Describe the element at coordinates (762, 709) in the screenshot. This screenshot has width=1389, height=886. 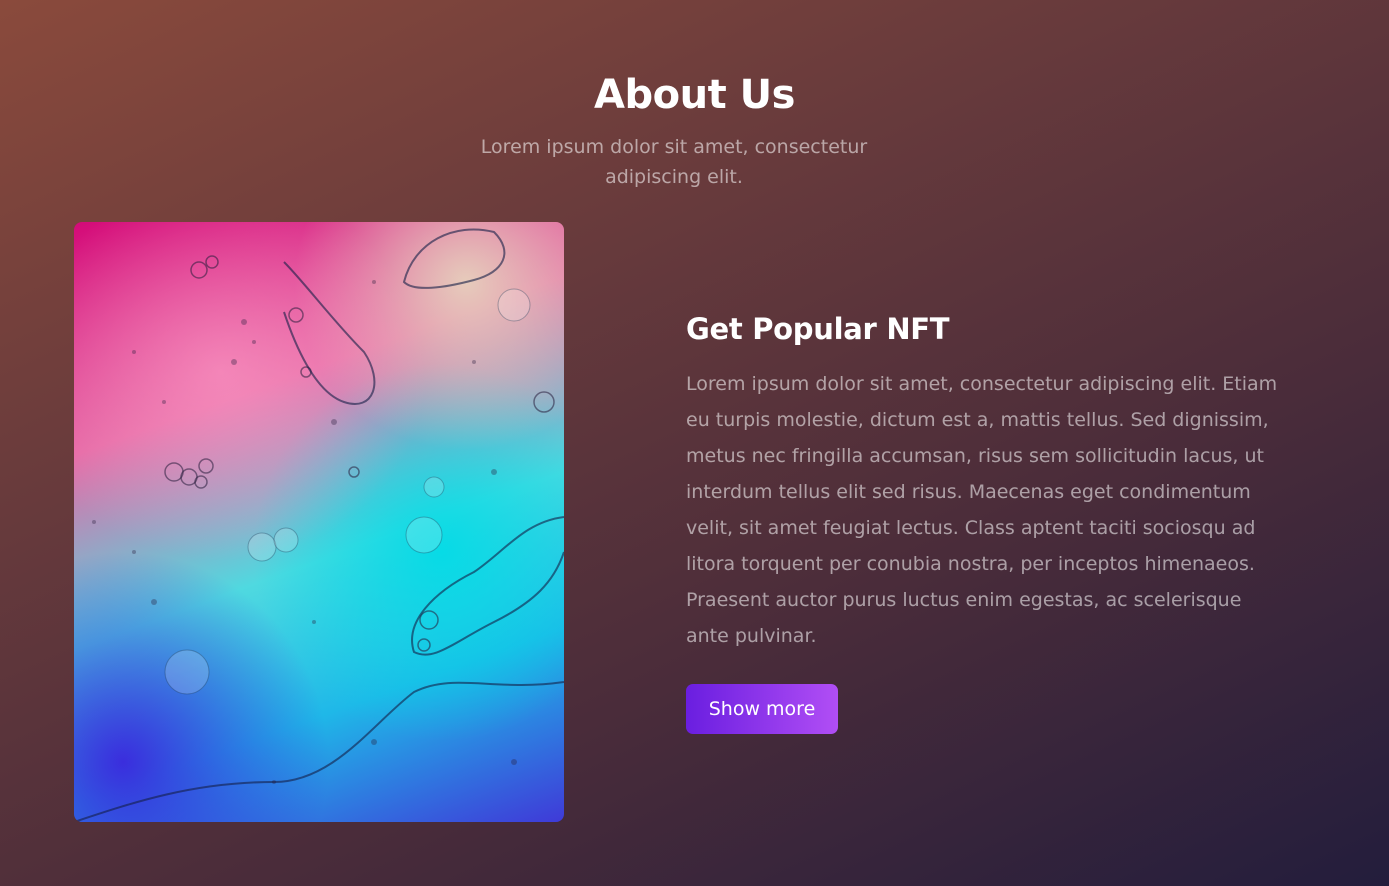
I see `show-more-button: Show more` at that location.